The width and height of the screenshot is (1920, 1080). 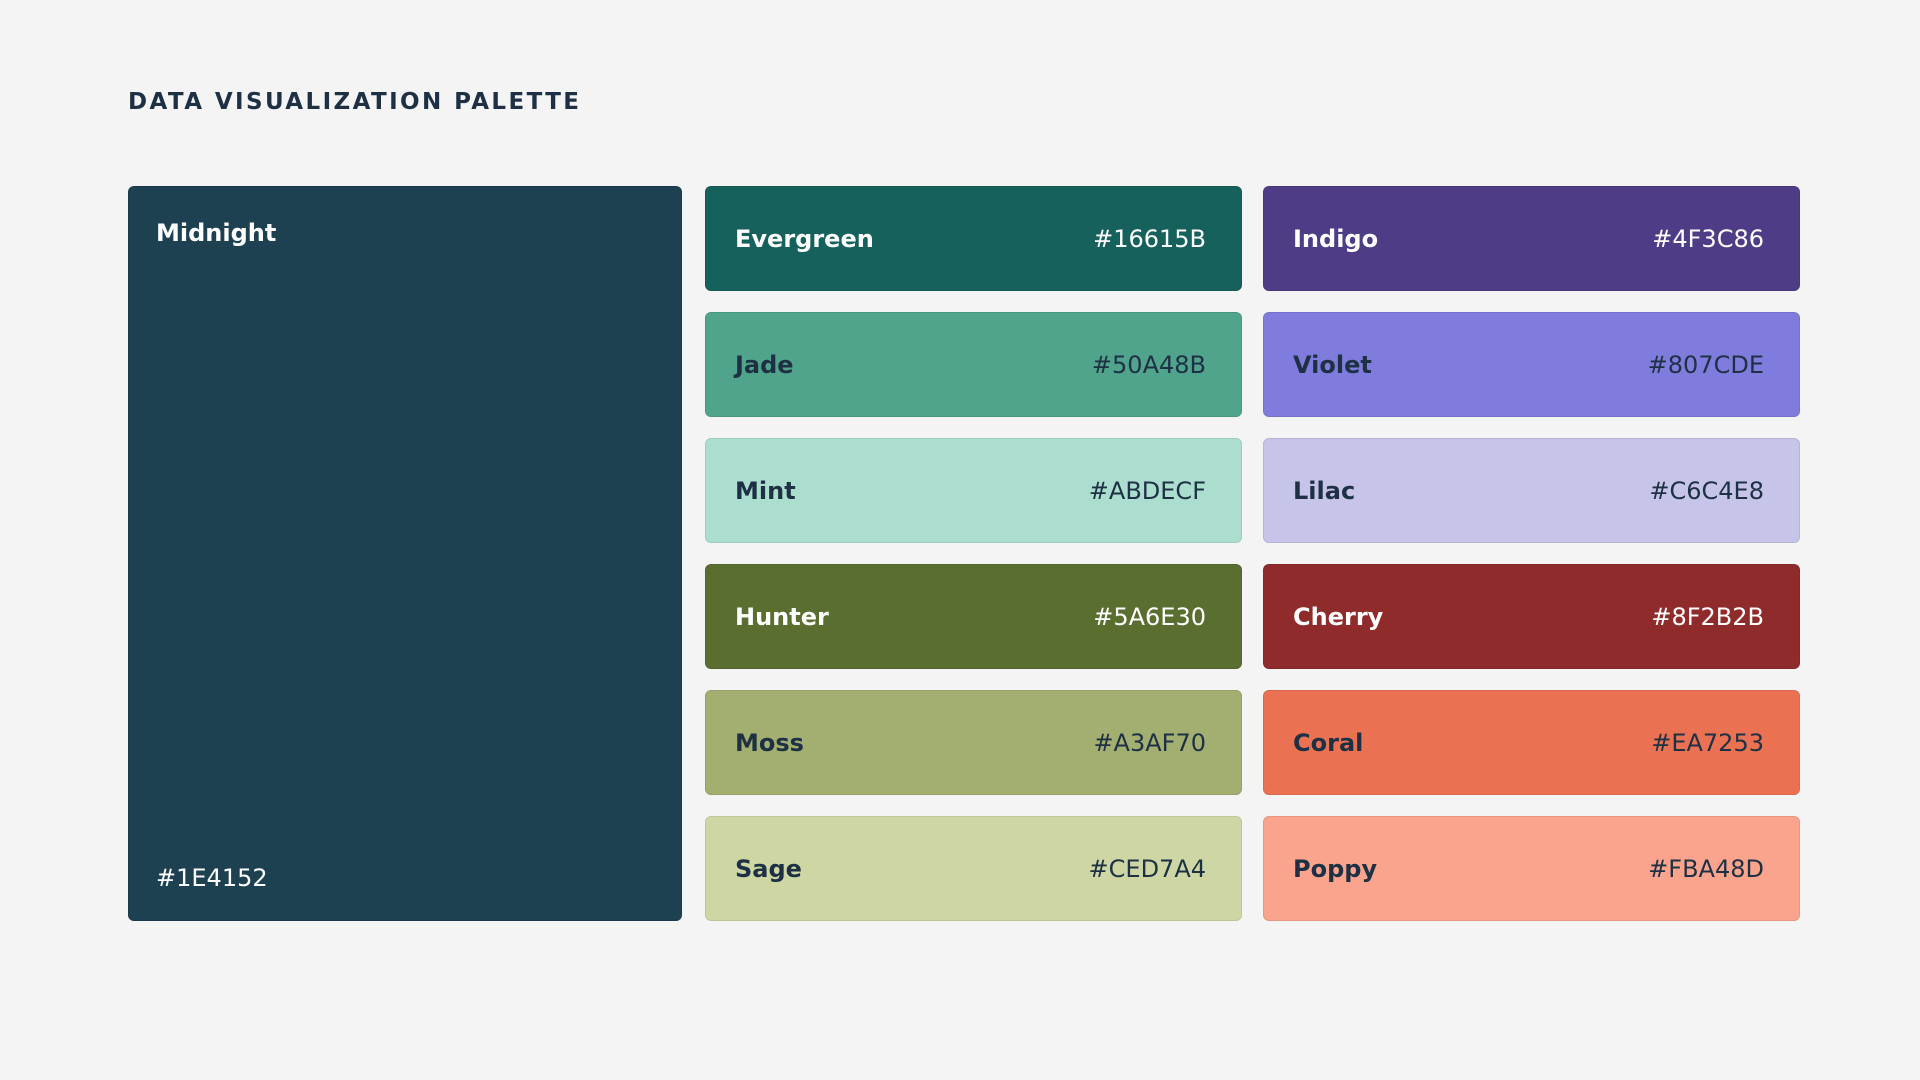 I want to click on swatch-hex: #CED7A4, so click(x=1147, y=868).